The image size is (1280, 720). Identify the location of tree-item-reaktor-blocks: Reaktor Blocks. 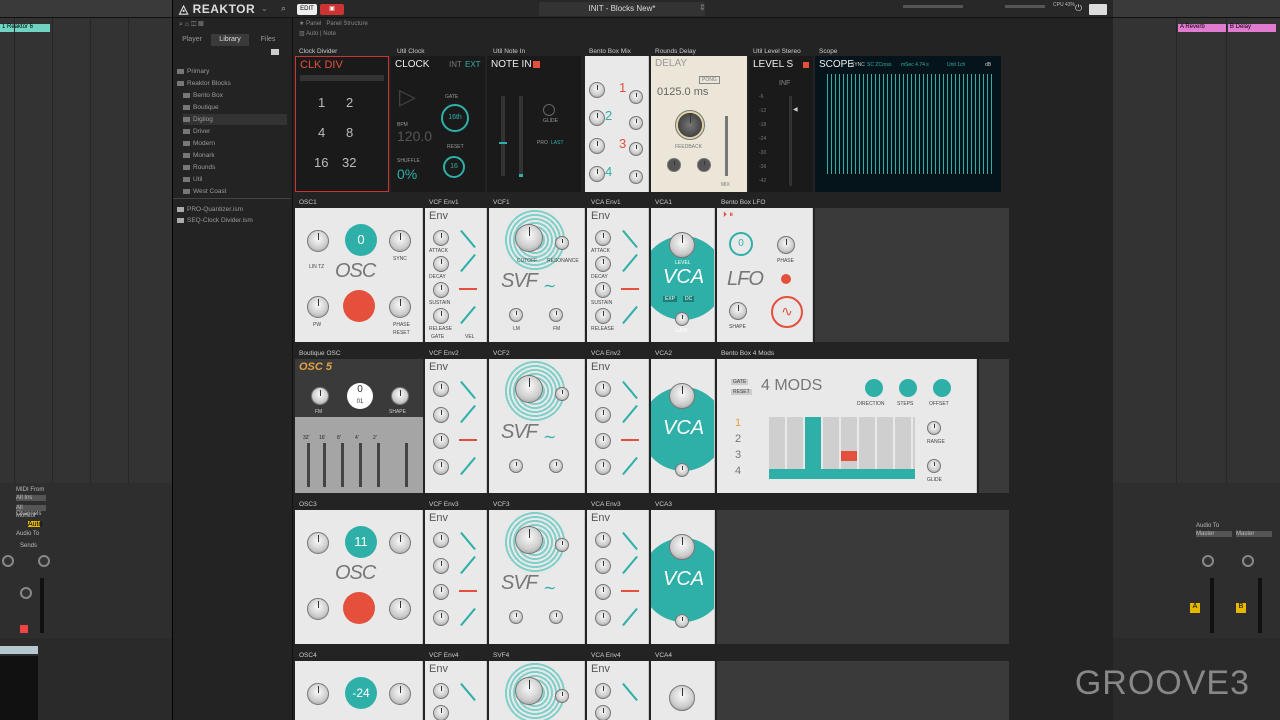
(204, 83).